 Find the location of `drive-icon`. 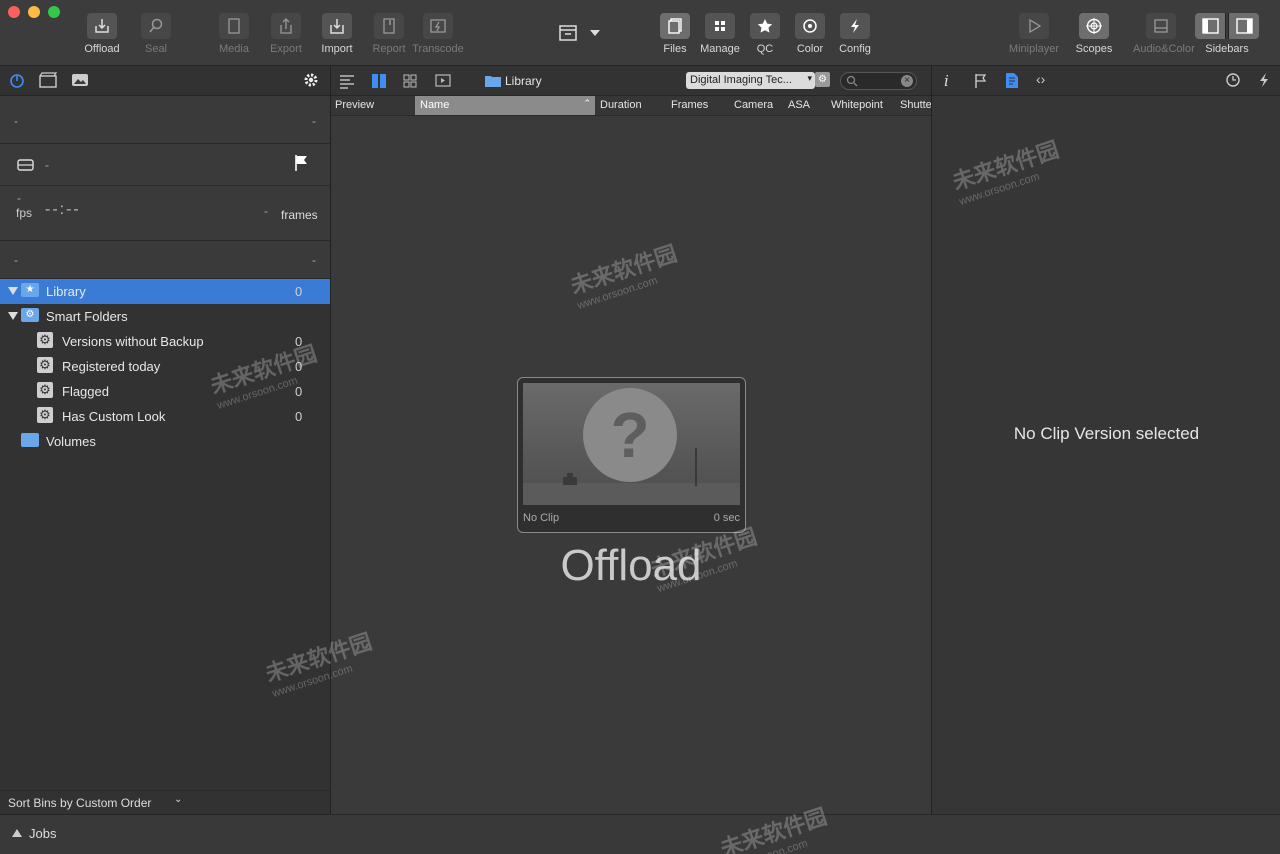

drive-icon is located at coordinates (25, 165).